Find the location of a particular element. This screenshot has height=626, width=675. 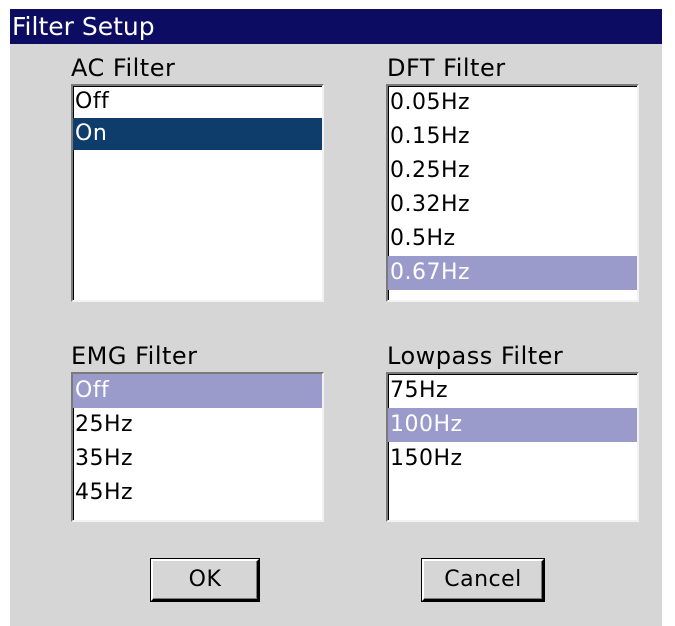

dft-filter-option-0-15hz: 0.15Hz is located at coordinates (512, 137).